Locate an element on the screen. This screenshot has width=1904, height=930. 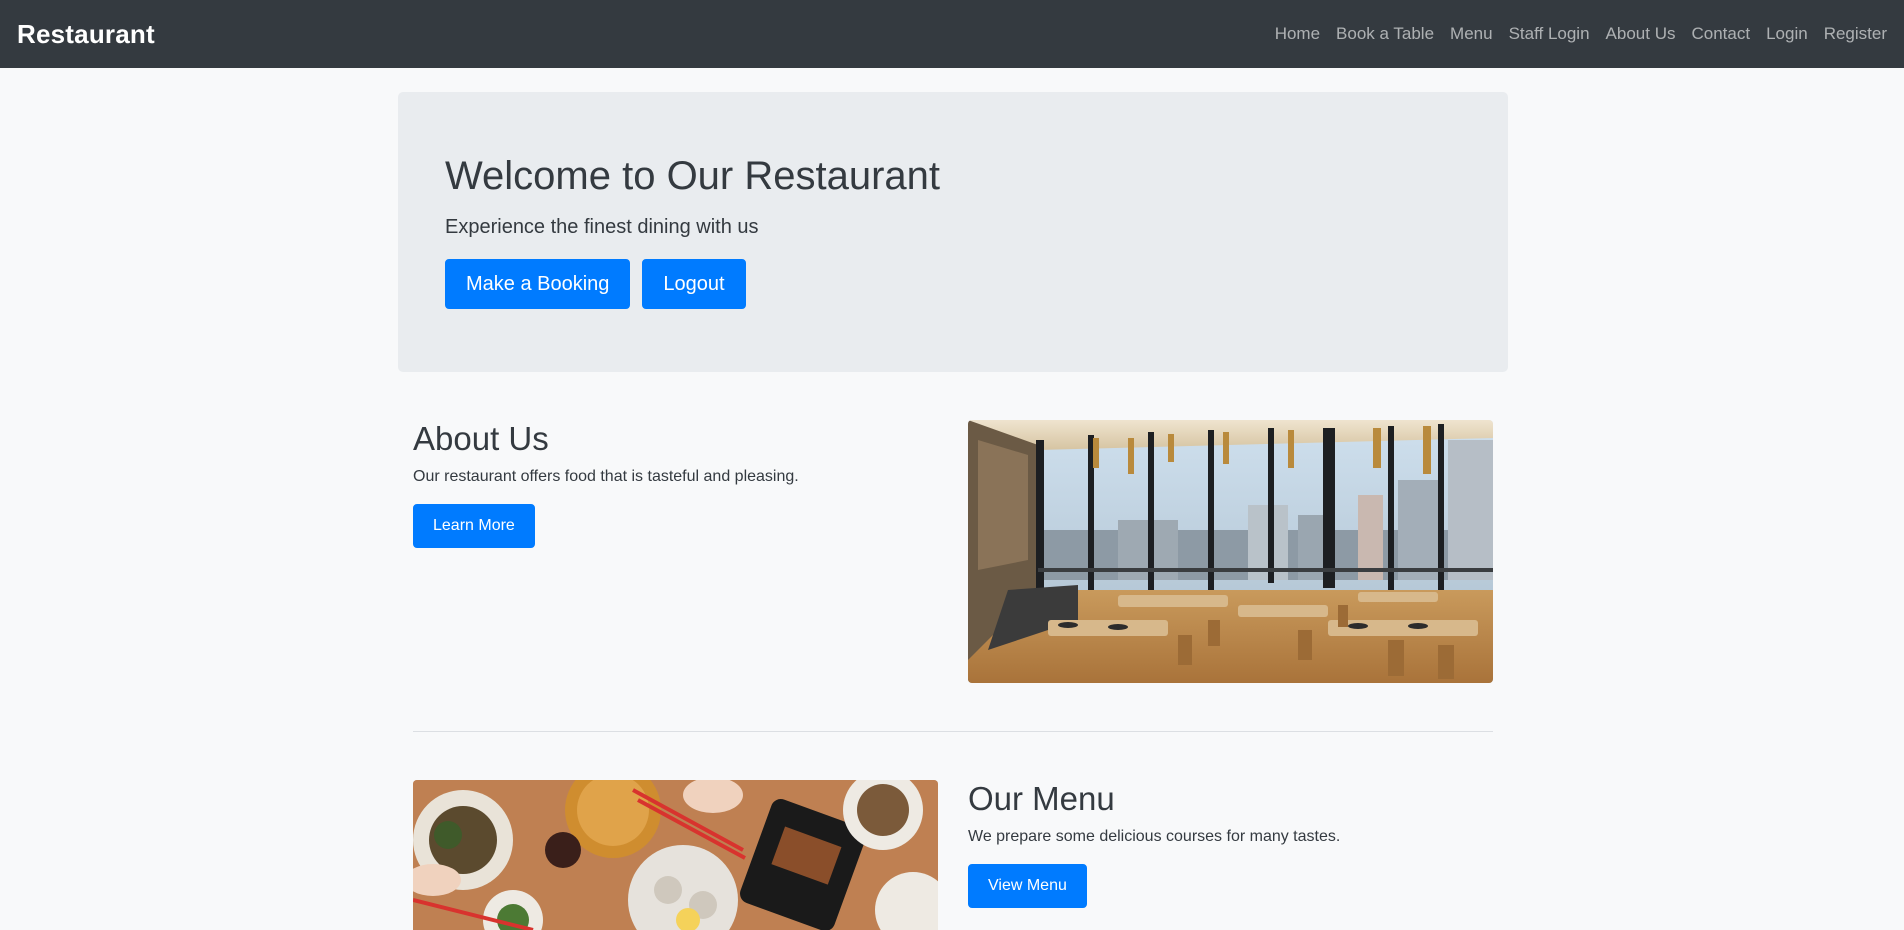
dishes-image is located at coordinates (675, 855).